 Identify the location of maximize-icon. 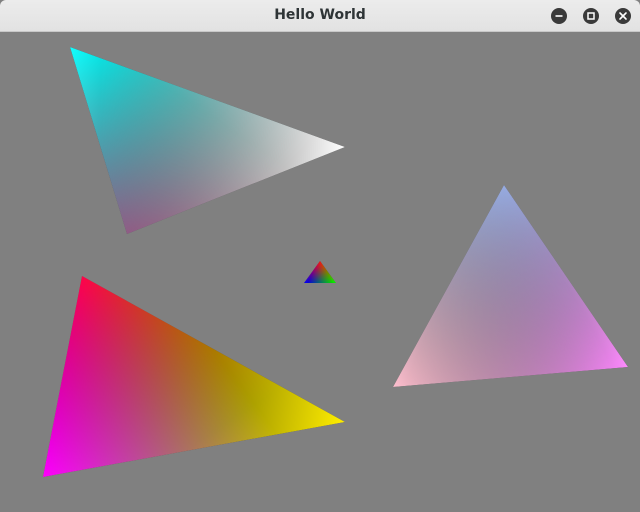
(591, 16).